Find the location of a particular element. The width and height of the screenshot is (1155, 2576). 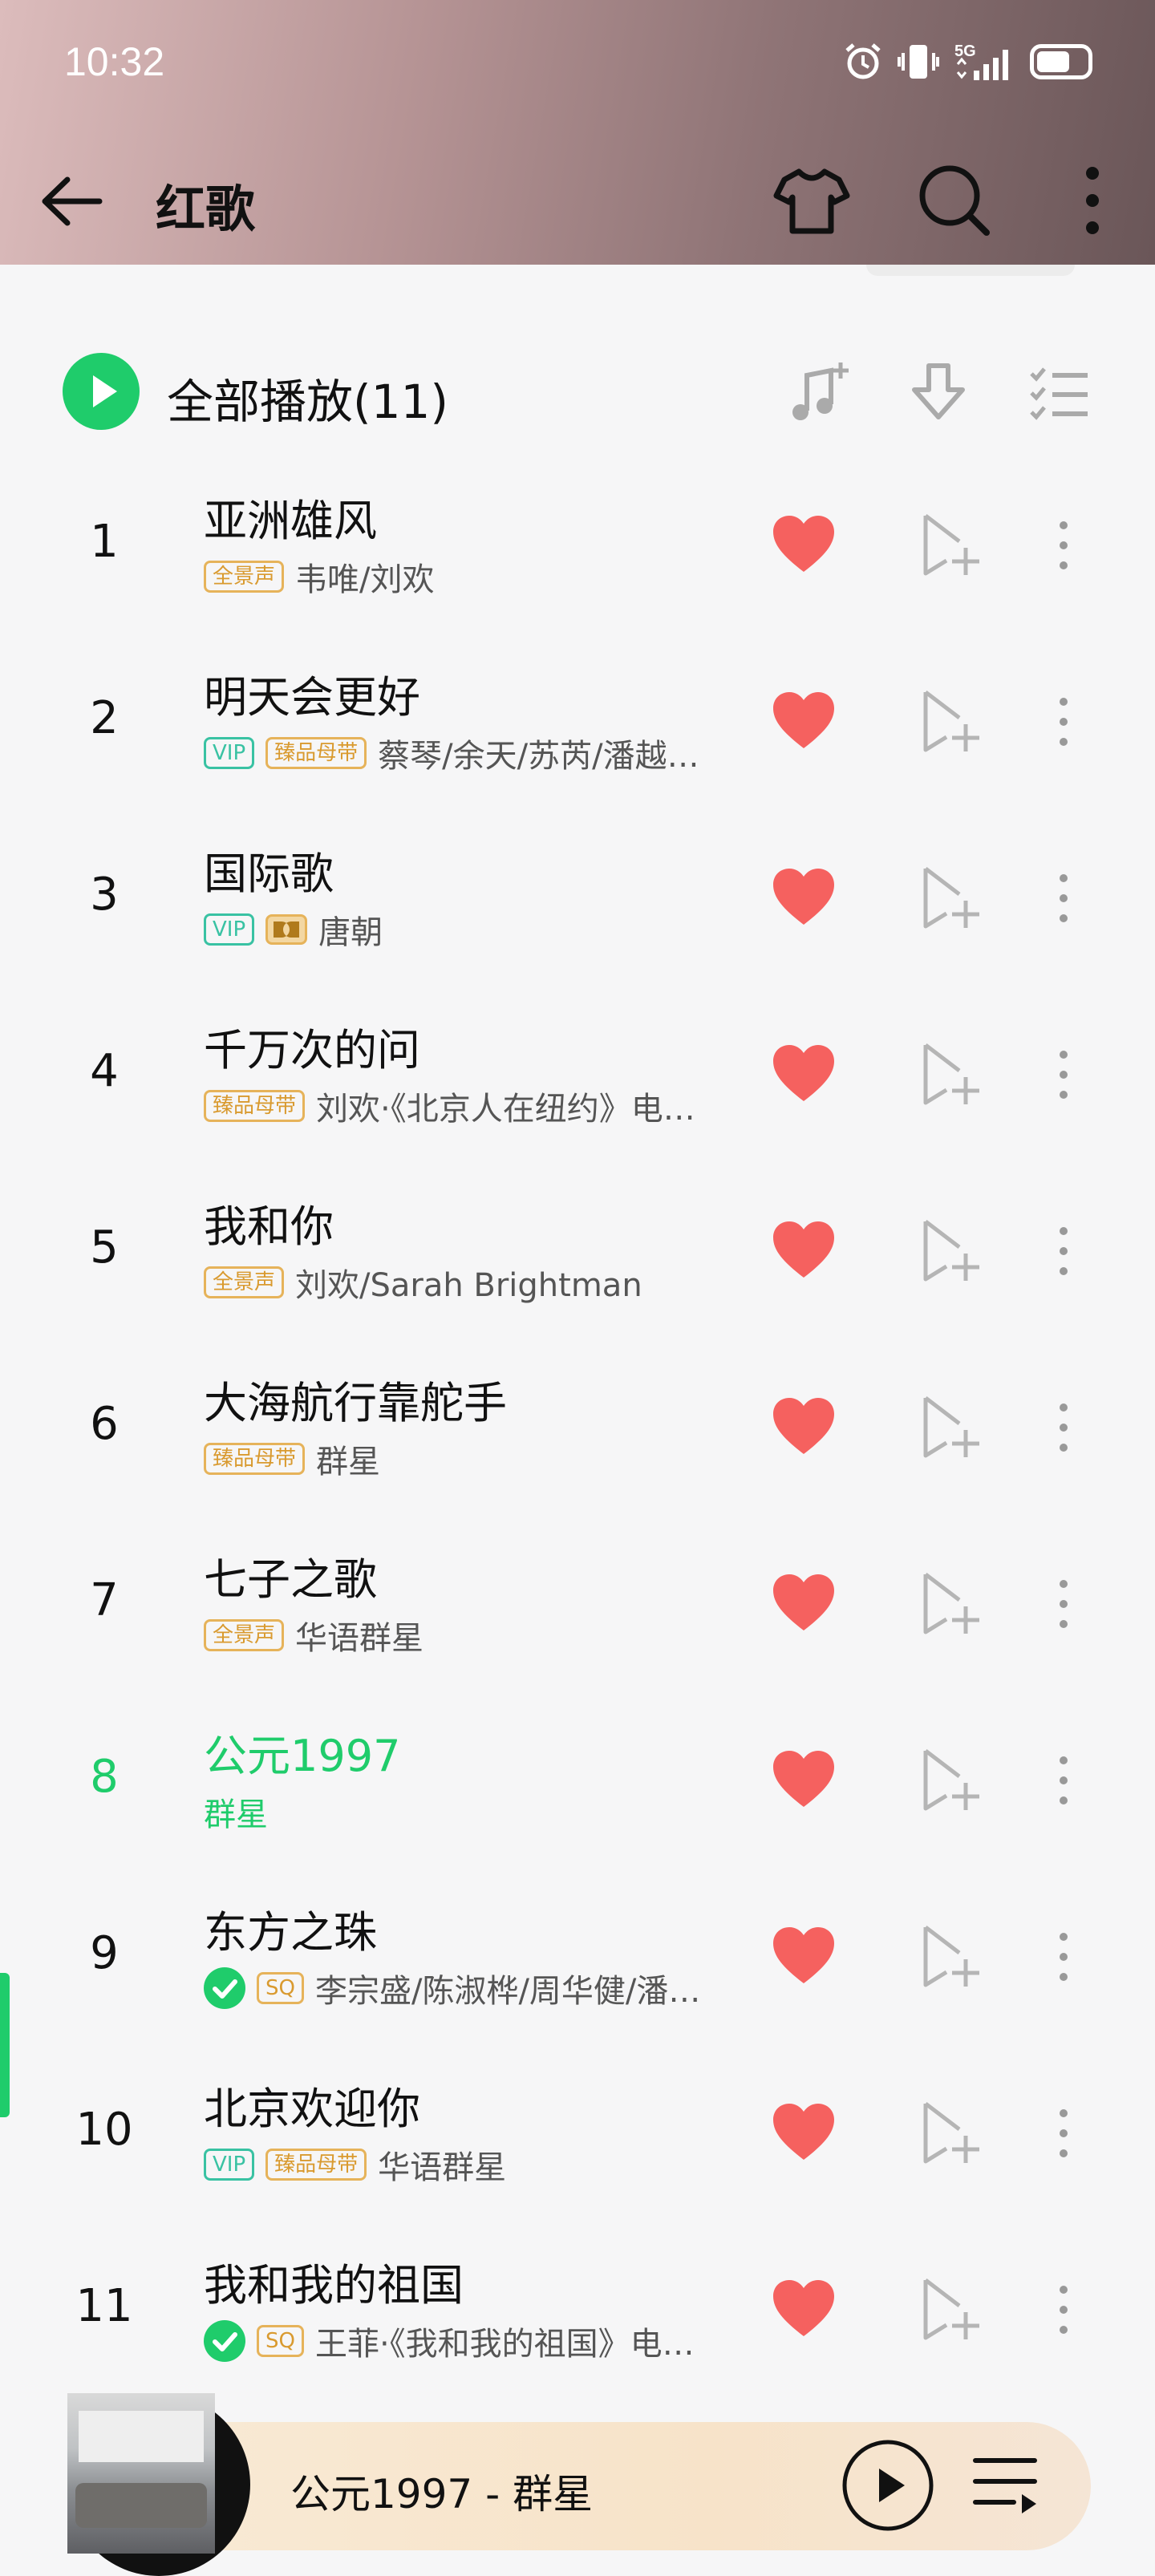

song-row: 5 我和你 全景声 刘欢/Sarah Brightman is located at coordinates (577, 1255).